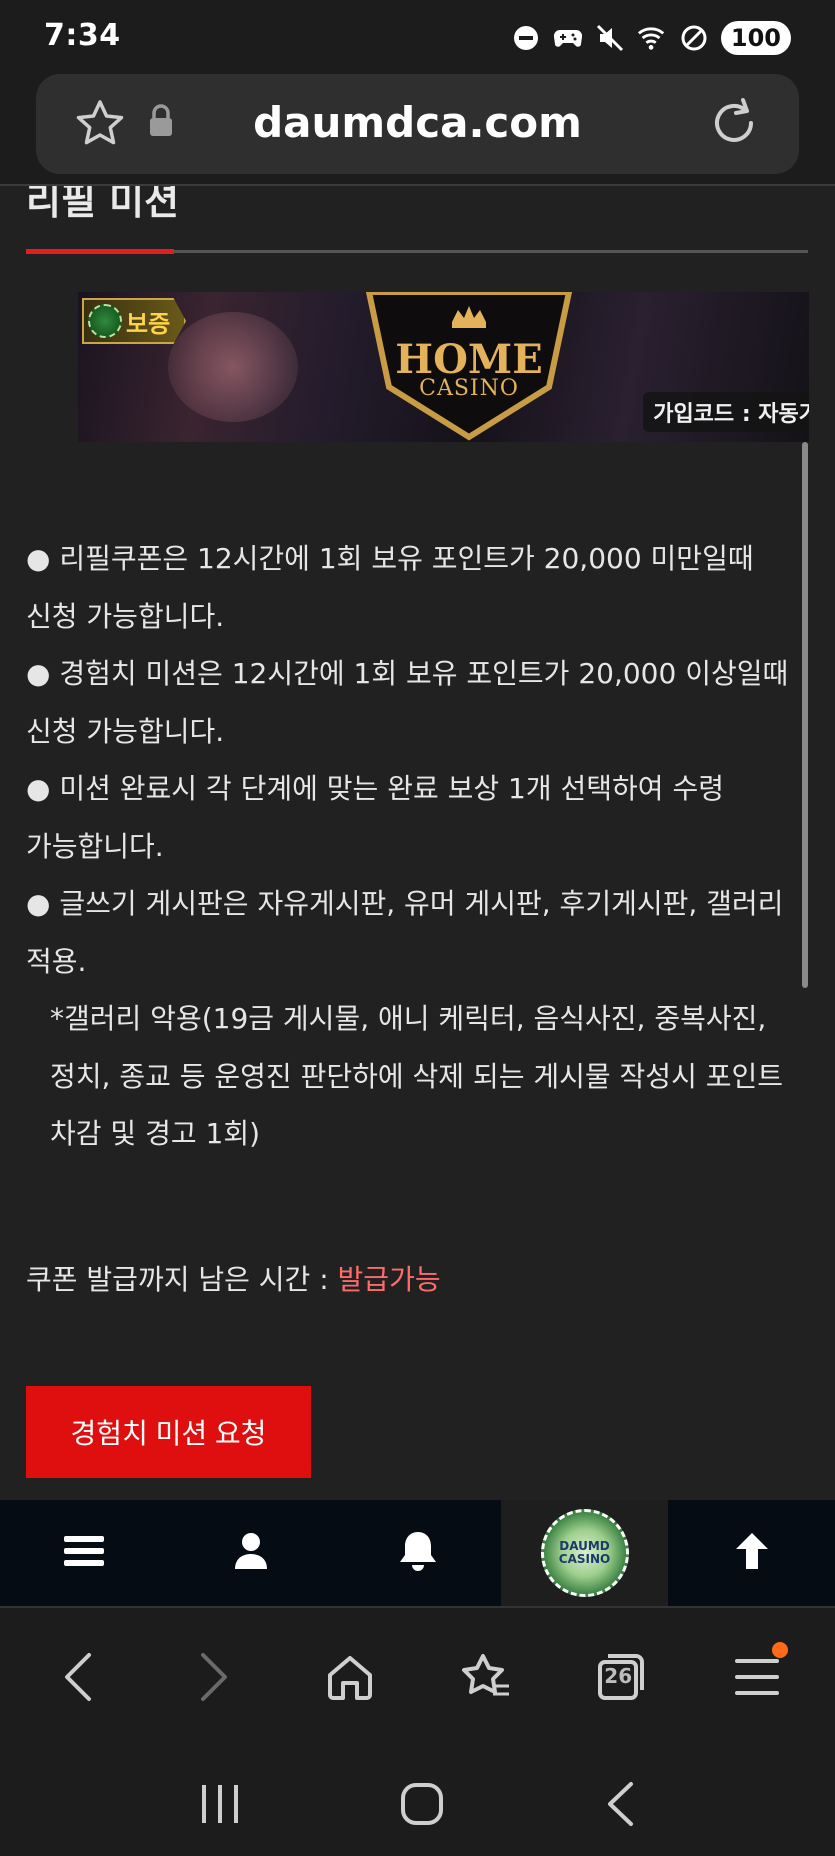 This screenshot has width=835, height=1856. I want to click on nav-notification-button, so click(417, 1553).